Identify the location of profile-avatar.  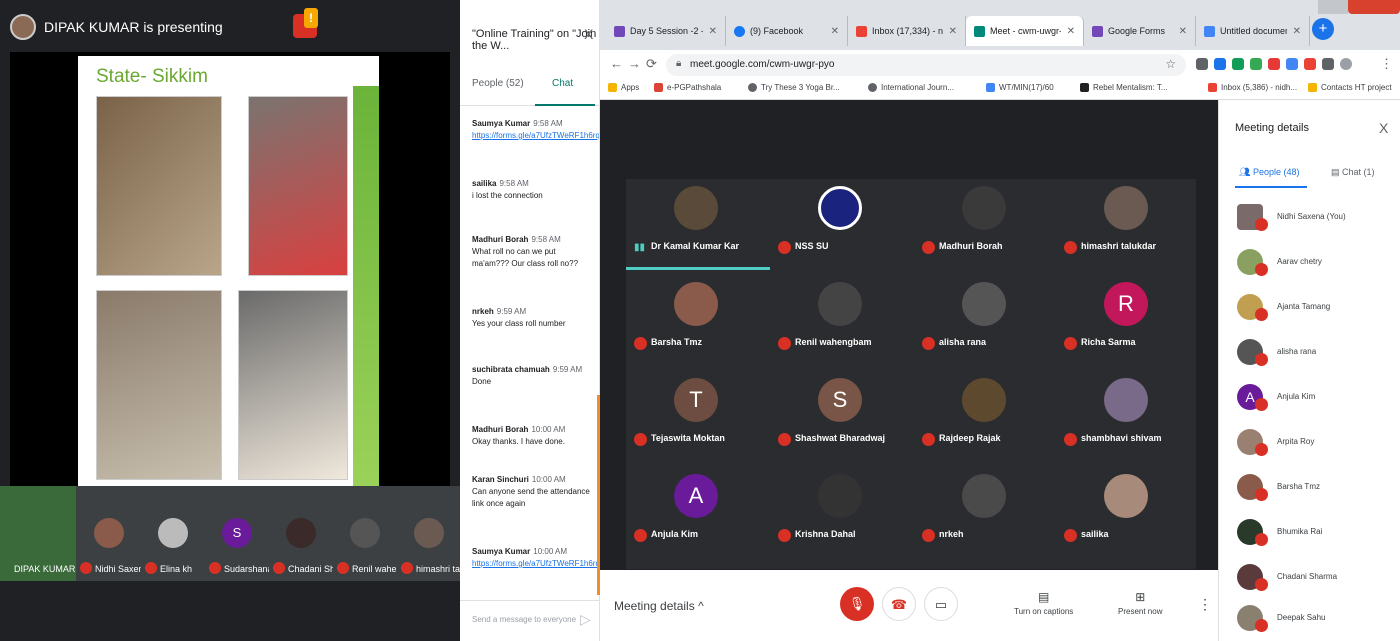
(1346, 64).